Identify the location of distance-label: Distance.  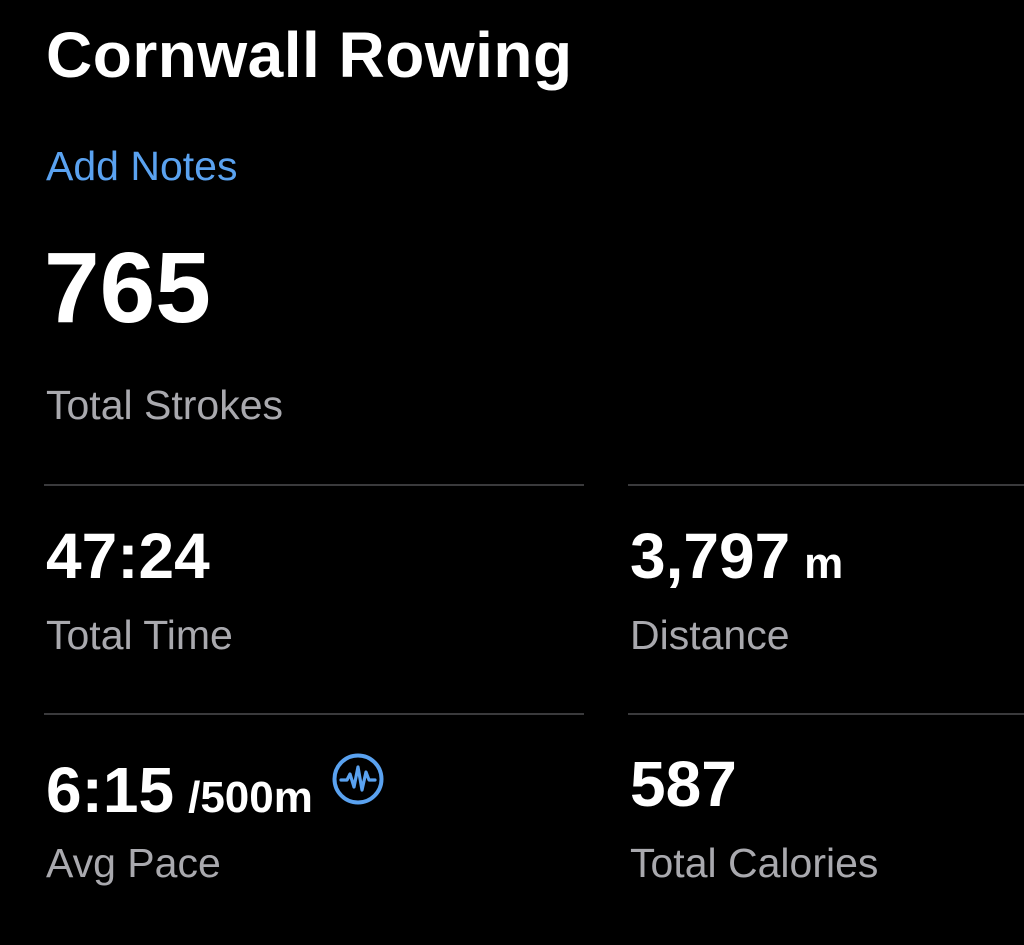
(710, 635).